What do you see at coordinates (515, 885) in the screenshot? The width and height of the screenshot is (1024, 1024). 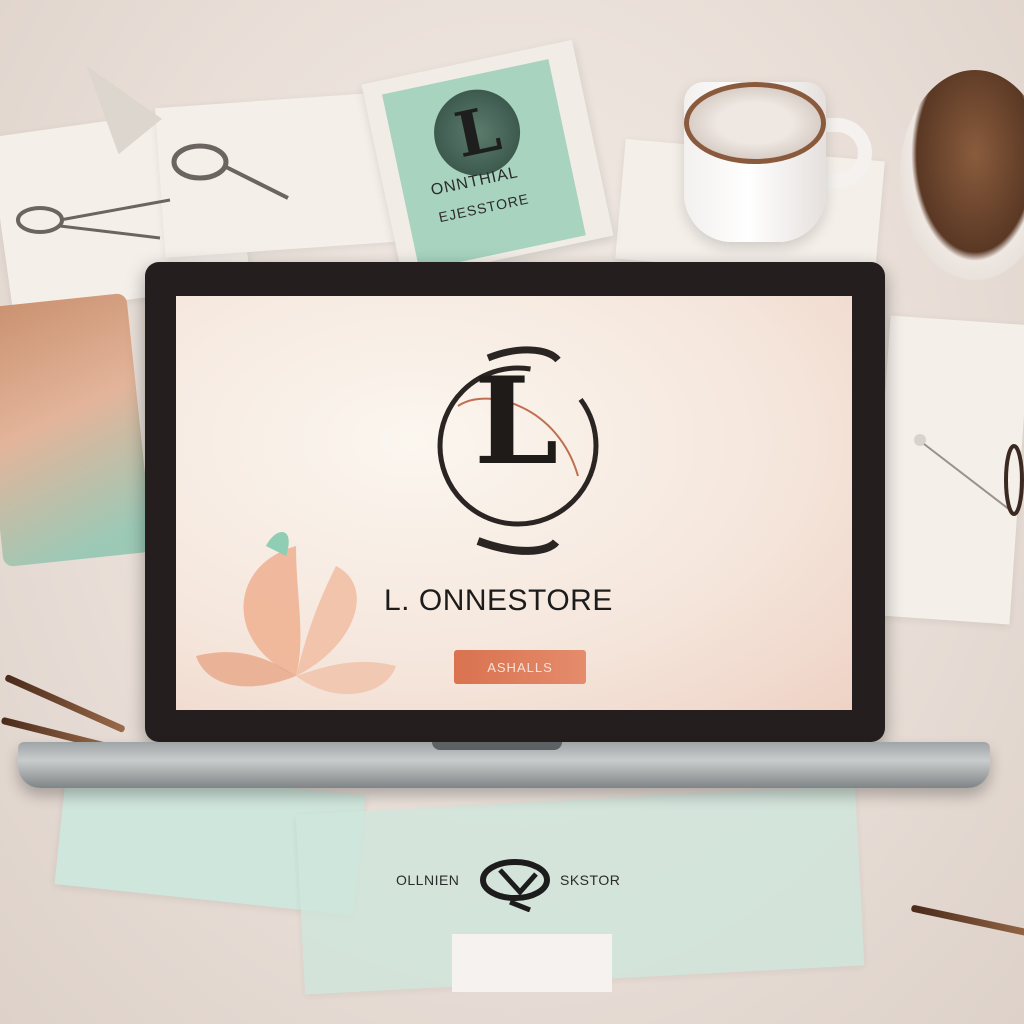 I see `footer-logo-icon` at bounding box center [515, 885].